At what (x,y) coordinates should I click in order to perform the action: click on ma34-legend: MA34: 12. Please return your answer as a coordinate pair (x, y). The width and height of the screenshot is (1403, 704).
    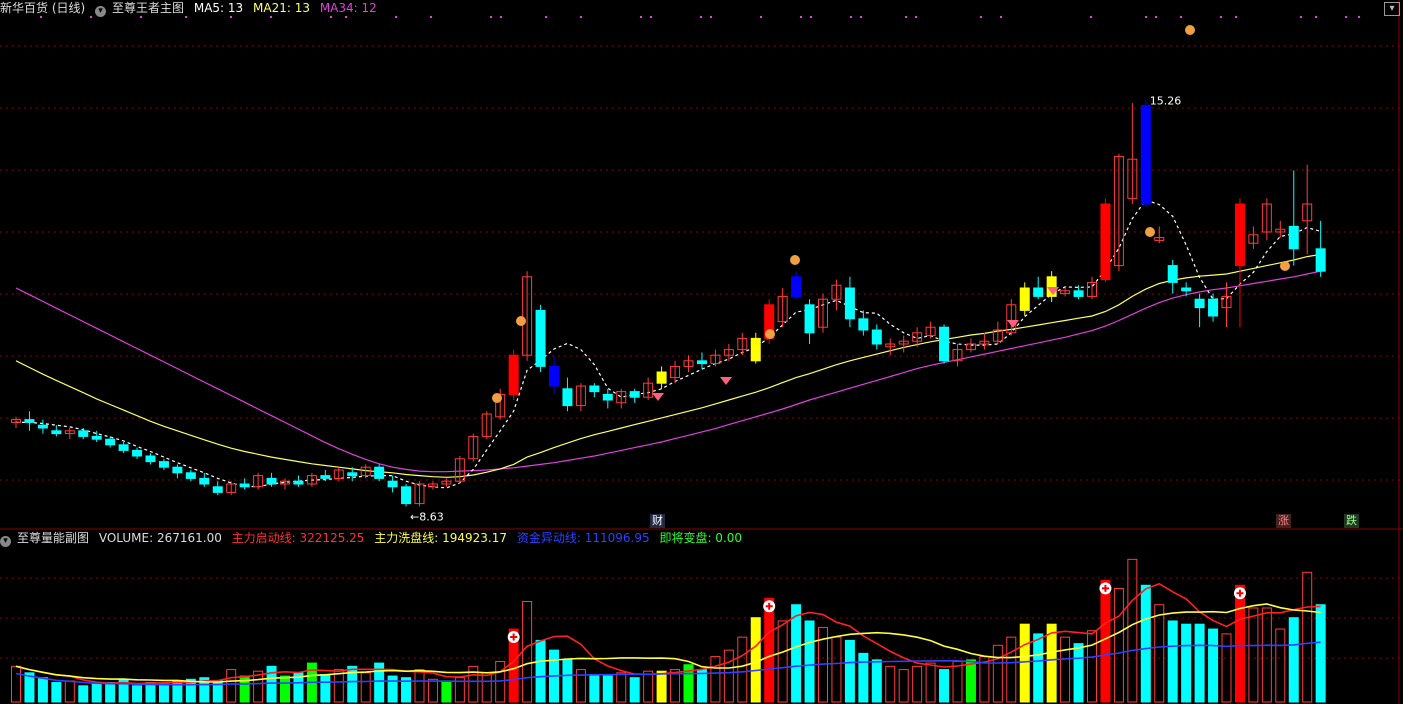
    Looking at the image, I should click on (348, 8).